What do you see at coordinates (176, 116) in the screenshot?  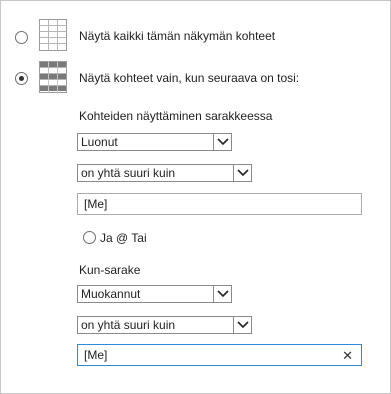 I see `filter1-section-label: Kohteiden näyttäminen sarakkeessa` at bounding box center [176, 116].